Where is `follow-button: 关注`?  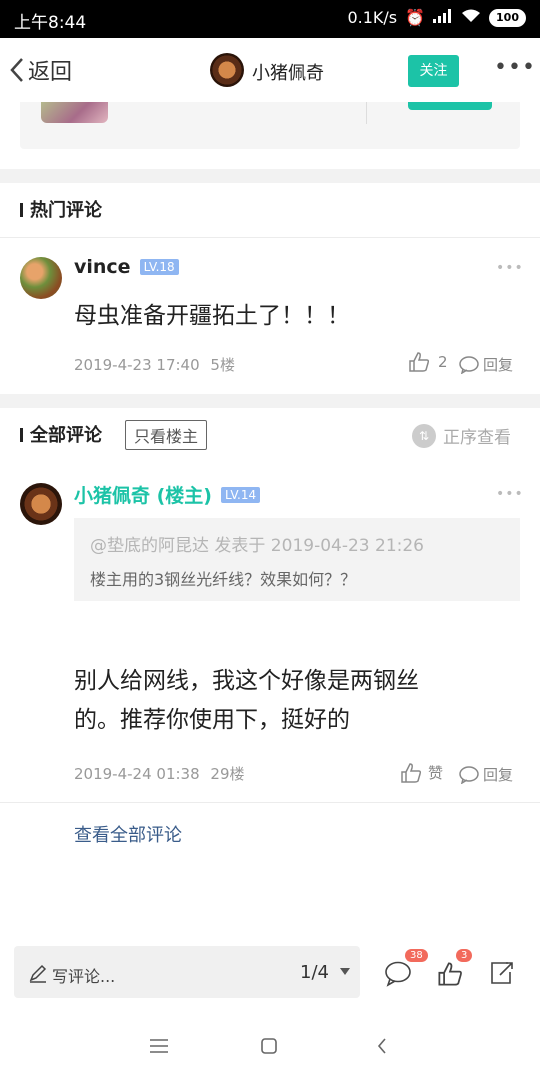 follow-button: 关注 is located at coordinates (433, 71).